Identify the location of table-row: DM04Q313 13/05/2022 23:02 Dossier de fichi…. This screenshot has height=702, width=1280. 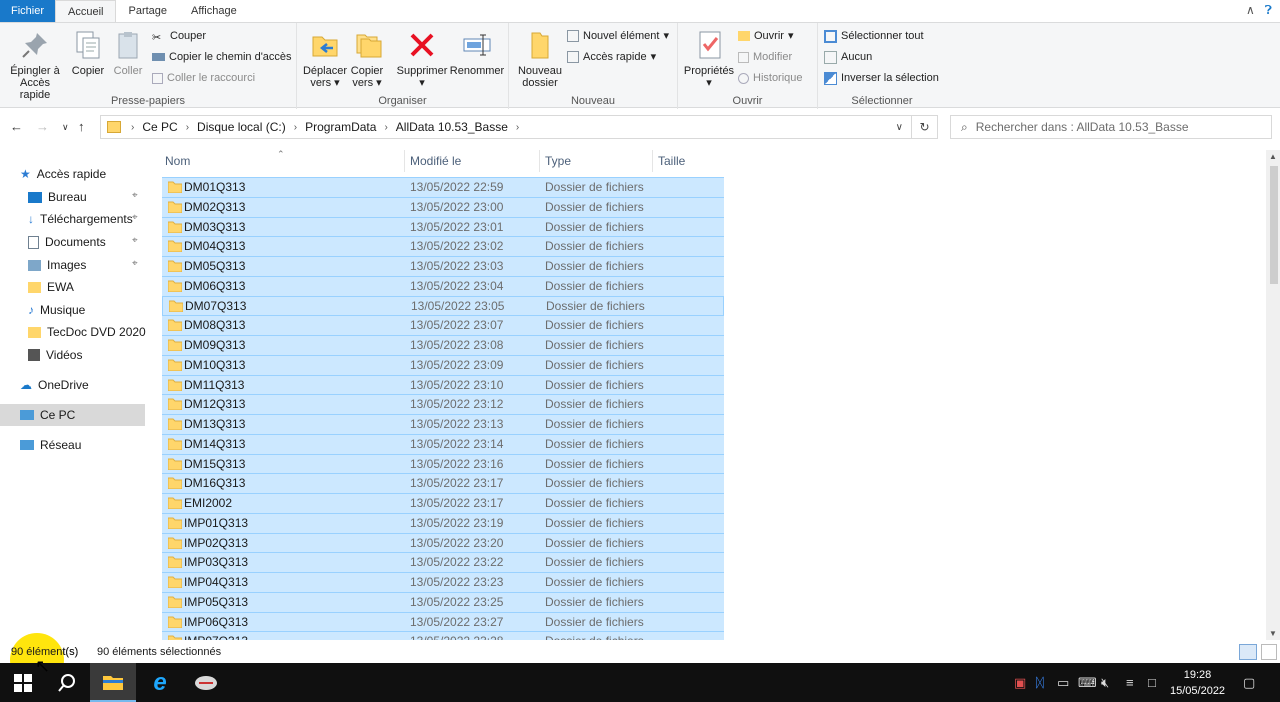
(443, 246).